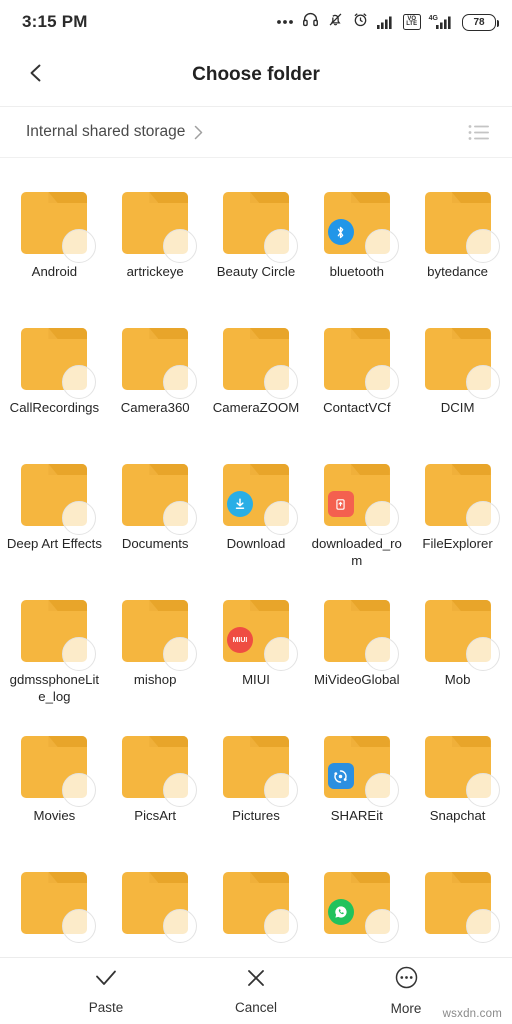 The width and height of the screenshot is (512, 1024). What do you see at coordinates (356, 656) in the screenshot?
I see `folder-item: MiVideoGlobal` at bounding box center [356, 656].